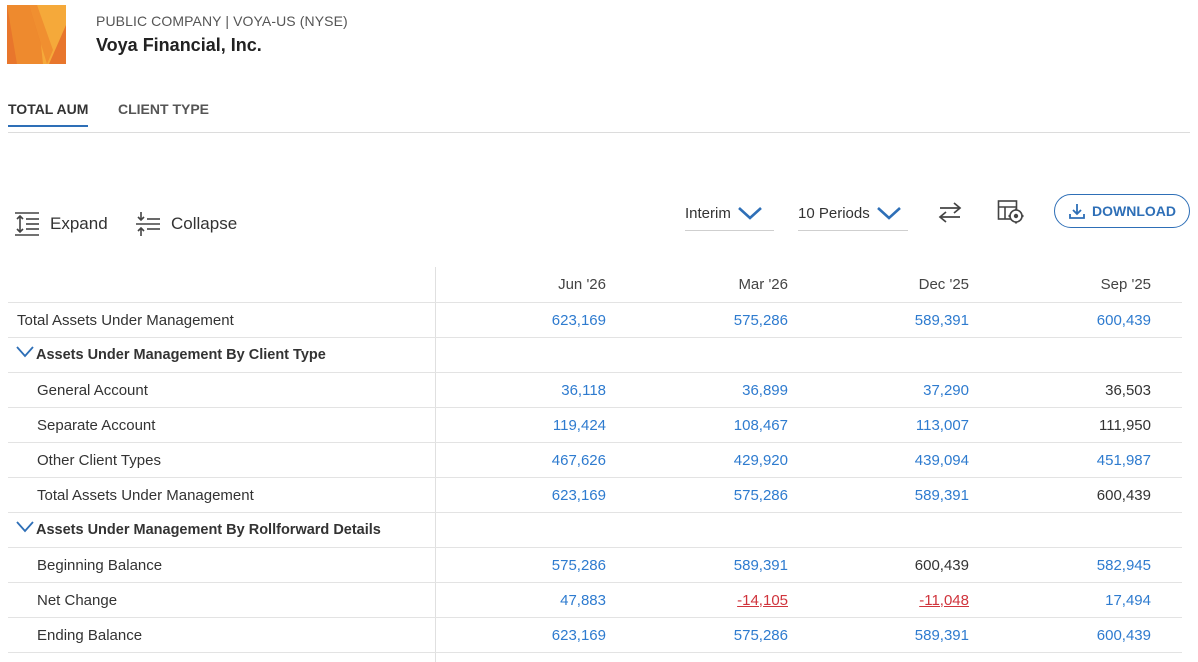 The image size is (1198, 662). I want to click on collapse-button: Collapse, so click(186, 224).